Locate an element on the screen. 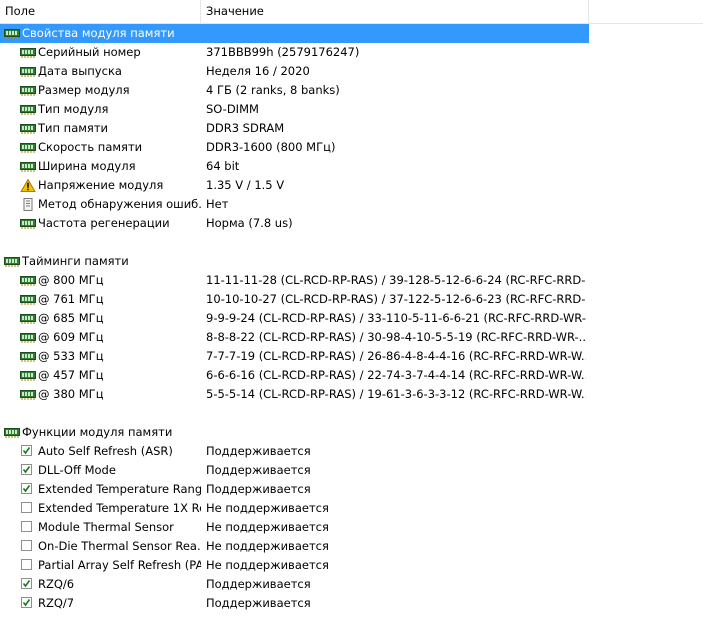 Image resolution: width=703 pixels, height=627 pixels. column-header-field: Поле is located at coordinates (100, 11).